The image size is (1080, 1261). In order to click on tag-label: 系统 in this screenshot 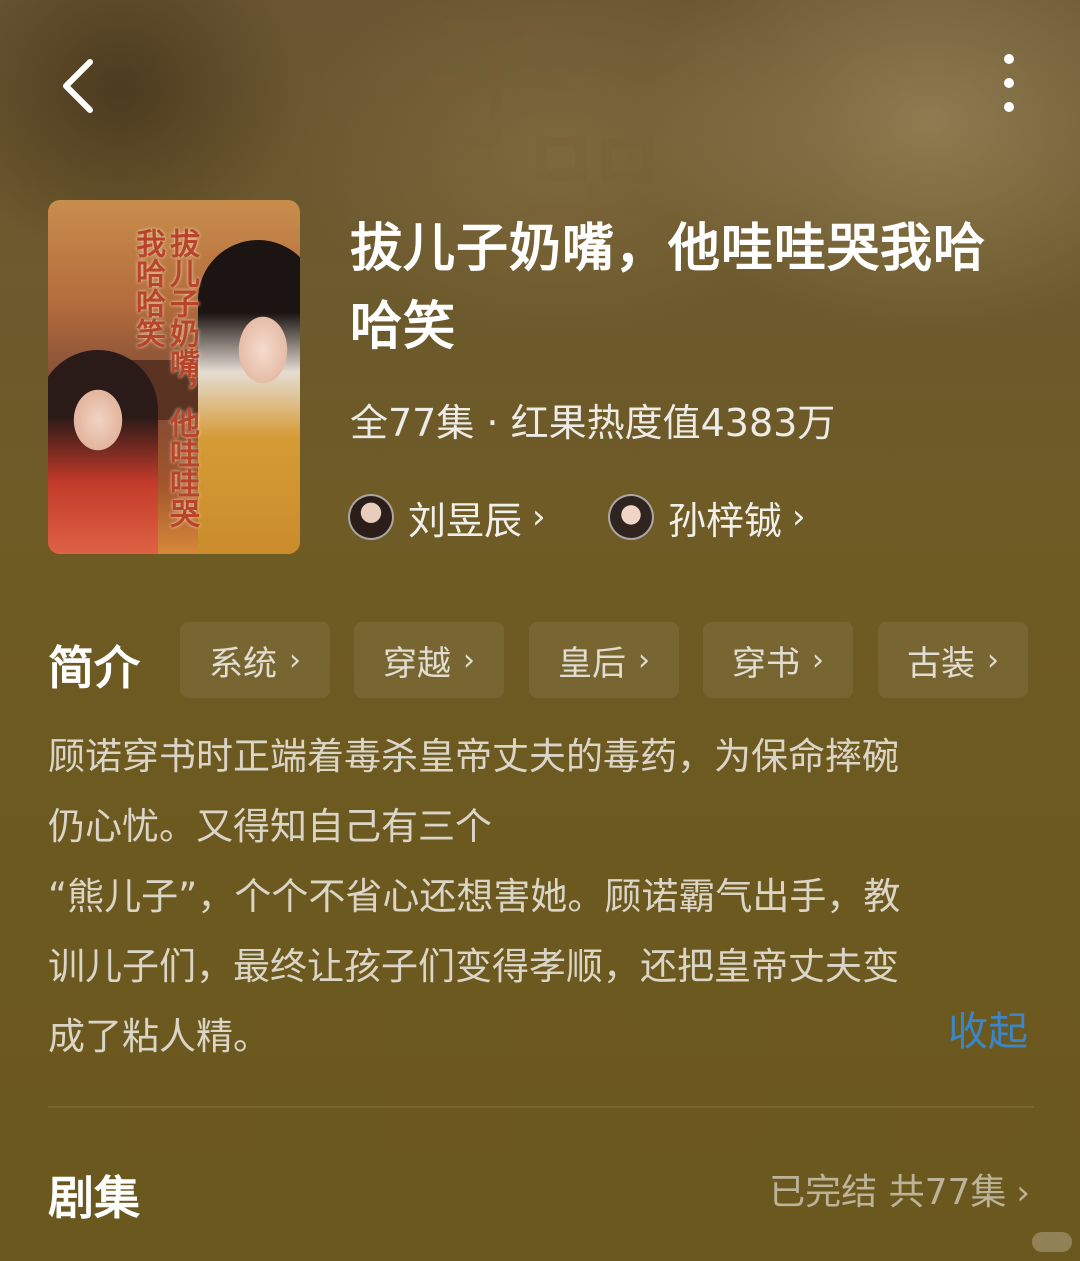, I will do `click(243, 663)`.